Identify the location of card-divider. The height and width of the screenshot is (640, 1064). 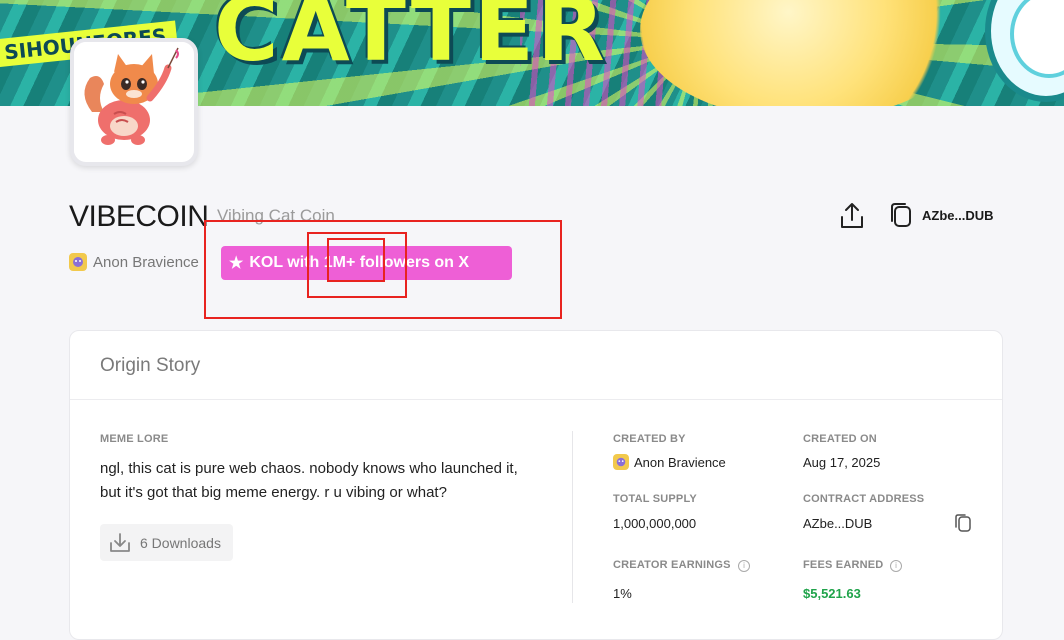
(536, 399).